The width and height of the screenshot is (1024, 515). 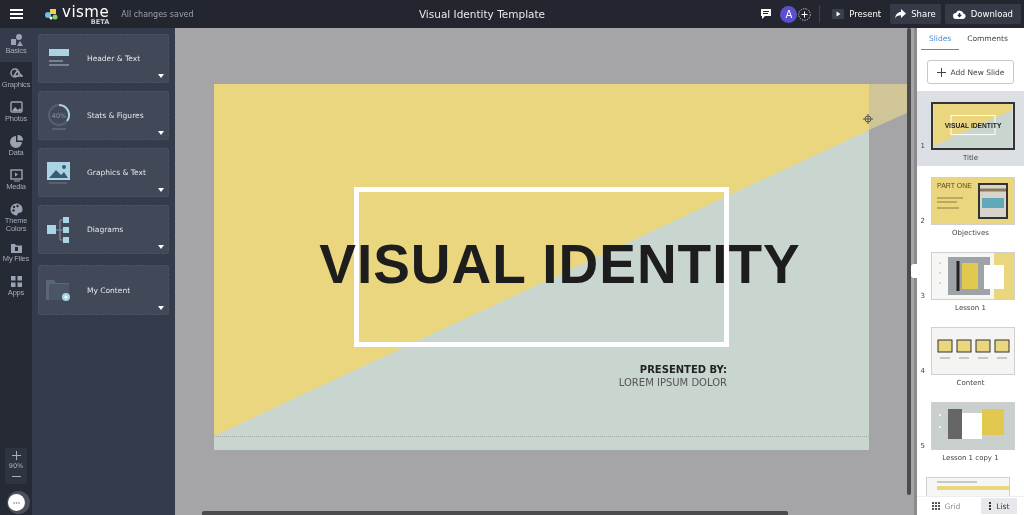 What do you see at coordinates (16, 14) in the screenshot?
I see `menu-icon` at bounding box center [16, 14].